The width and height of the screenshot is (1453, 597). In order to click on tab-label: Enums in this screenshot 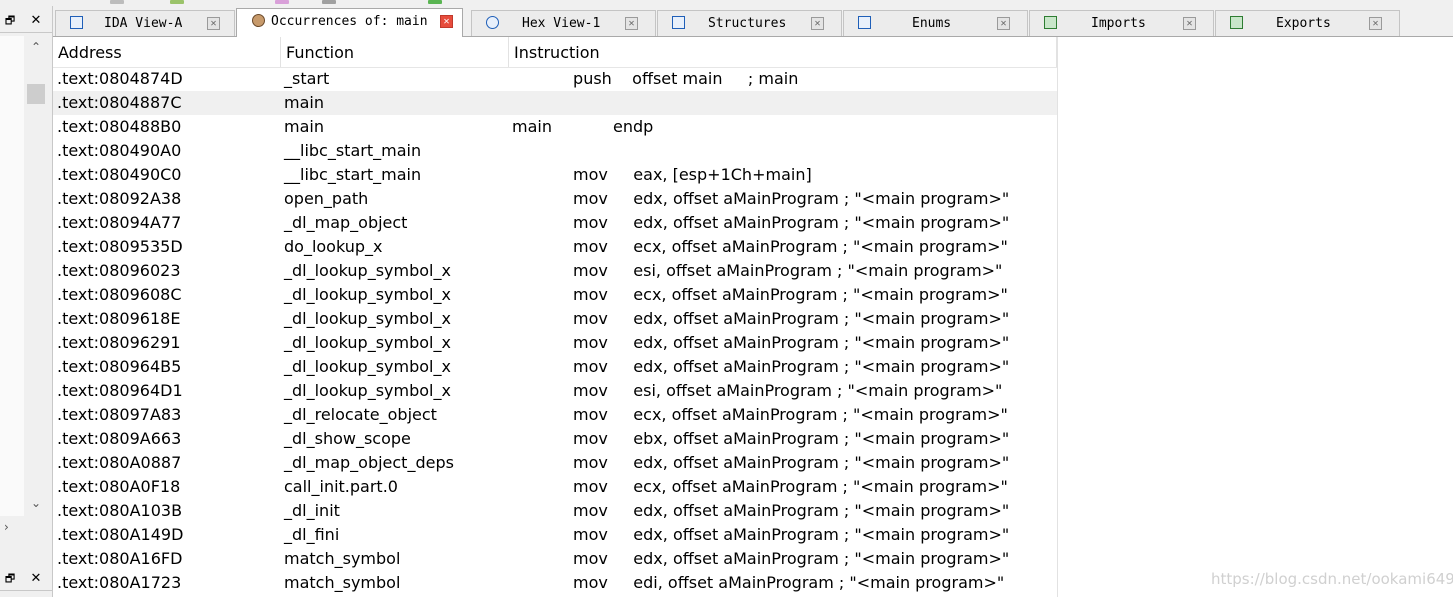, I will do `click(932, 23)`.